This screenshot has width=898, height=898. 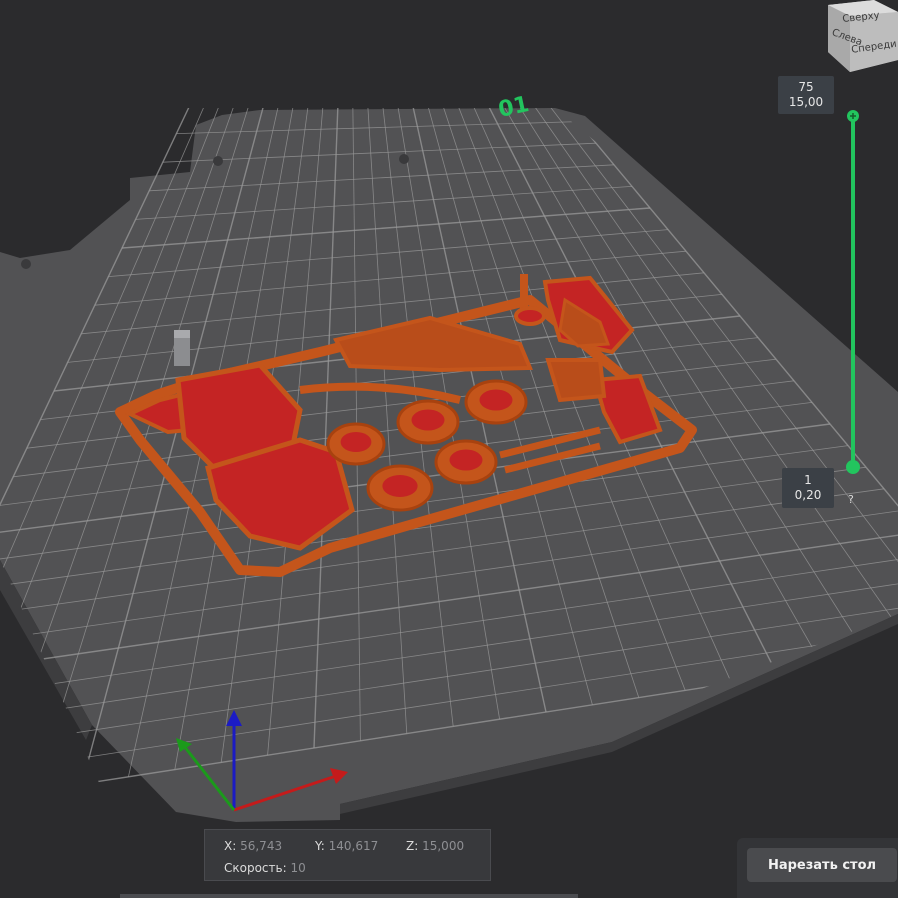 What do you see at coordinates (808, 480) in the screenshot?
I see `bottom-layer-number: 1` at bounding box center [808, 480].